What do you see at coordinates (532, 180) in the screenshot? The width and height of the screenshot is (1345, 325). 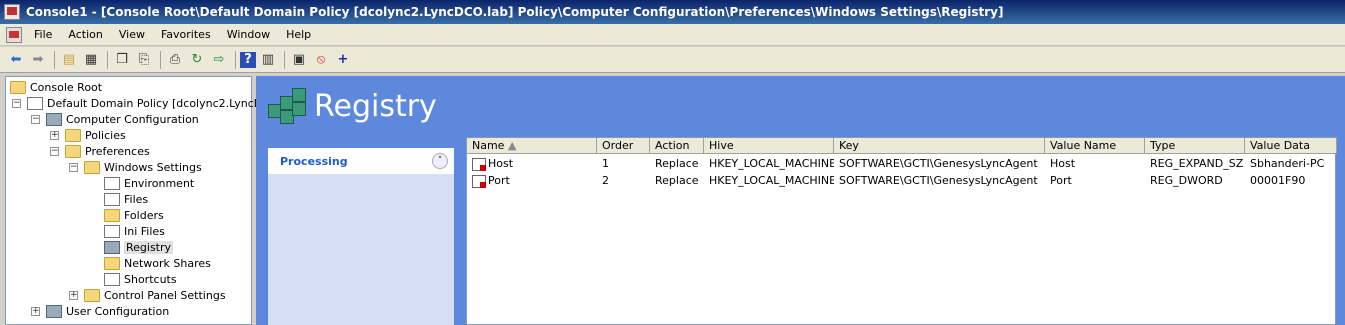 I see `cell-name: Port` at bounding box center [532, 180].